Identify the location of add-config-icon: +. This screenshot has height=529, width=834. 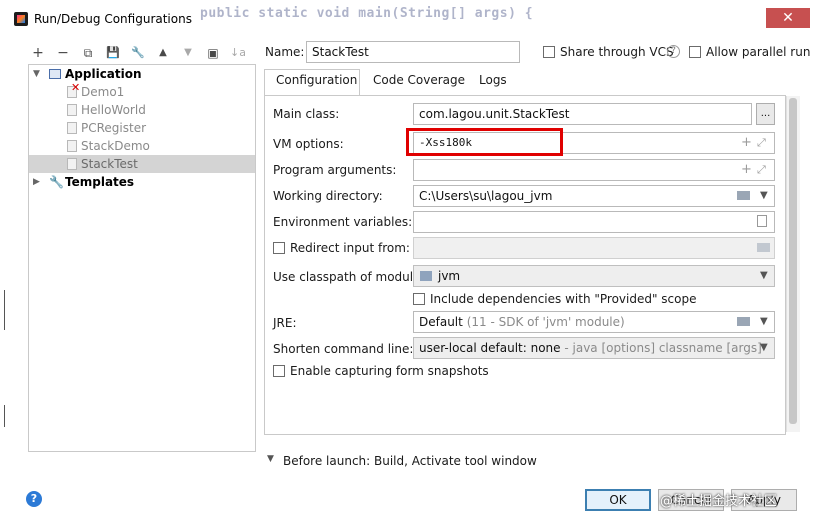
(38, 53).